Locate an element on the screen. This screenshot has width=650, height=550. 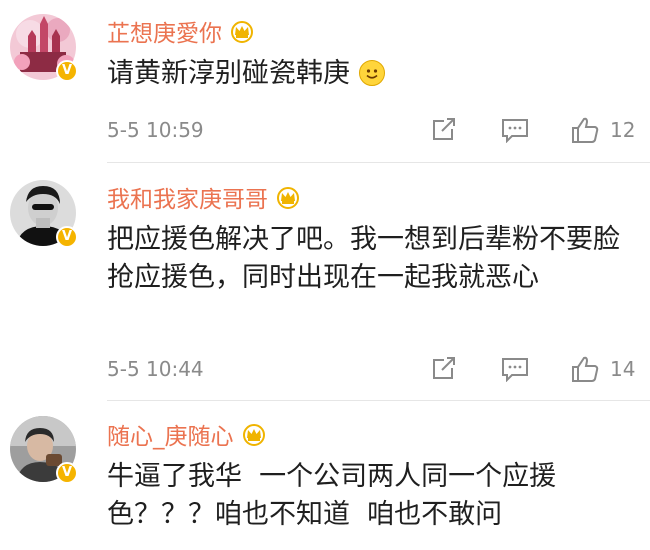
username-text: 随心_庚随心 is located at coordinates (170, 434).